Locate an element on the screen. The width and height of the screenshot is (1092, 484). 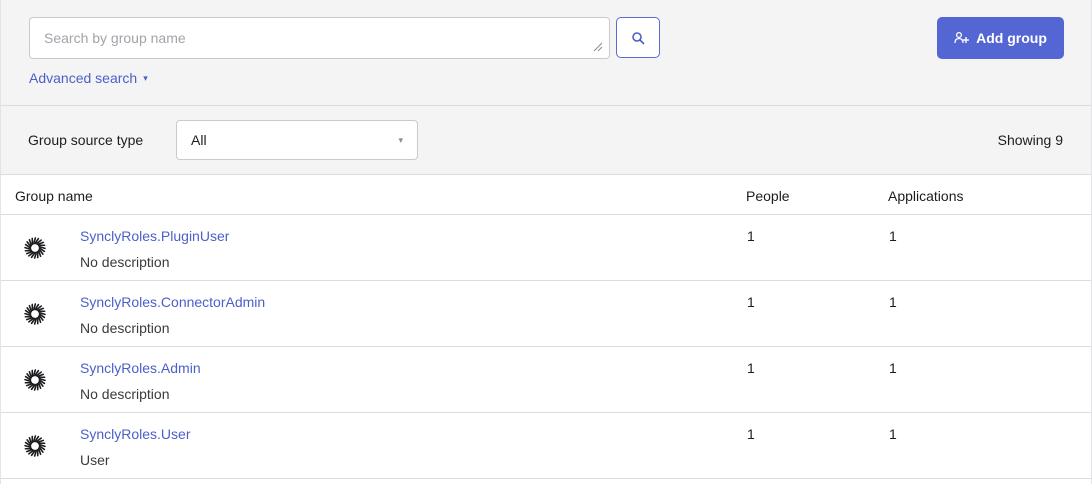
group-name-link: SynclyRoles.PluginUser is located at coordinates (154, 236).